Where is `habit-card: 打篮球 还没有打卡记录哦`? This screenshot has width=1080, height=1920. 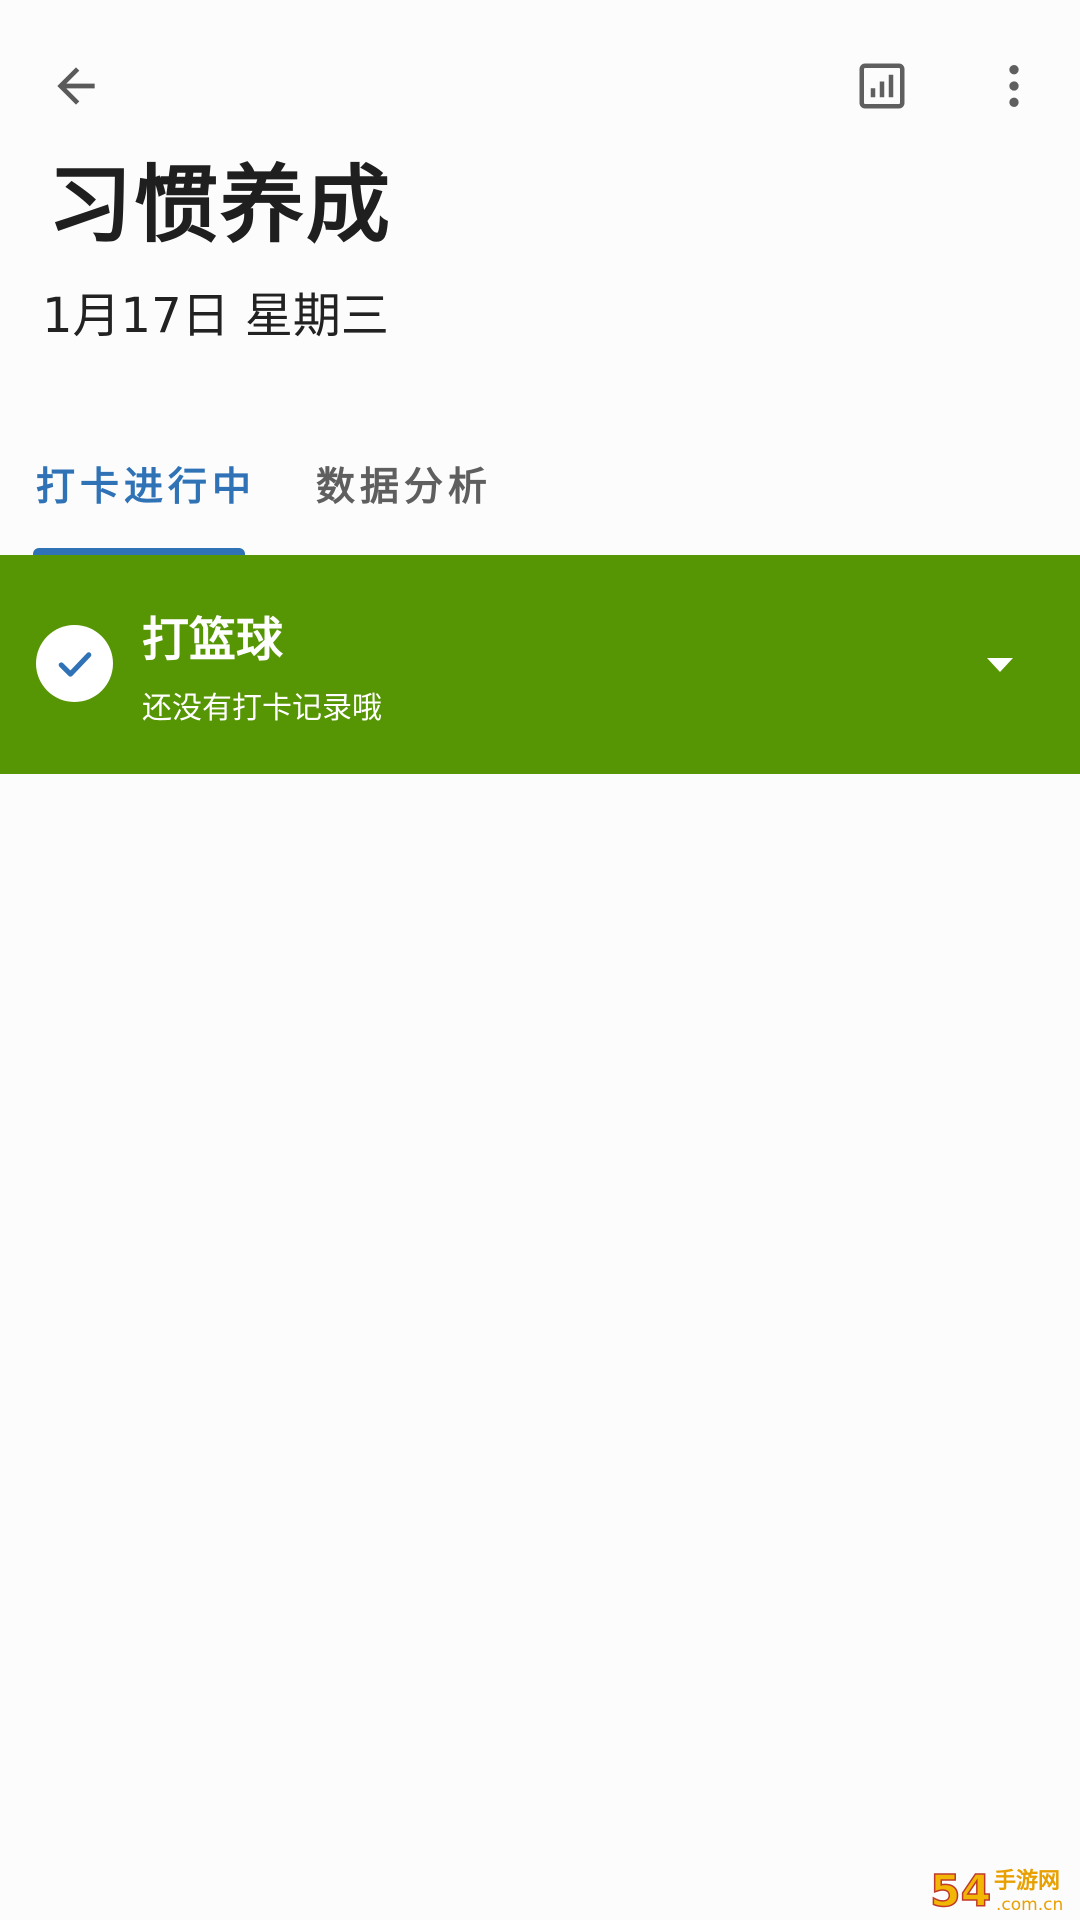
habit-card: 打篮球 还没有打卡记录哦 is located at coordinates (540, 664).